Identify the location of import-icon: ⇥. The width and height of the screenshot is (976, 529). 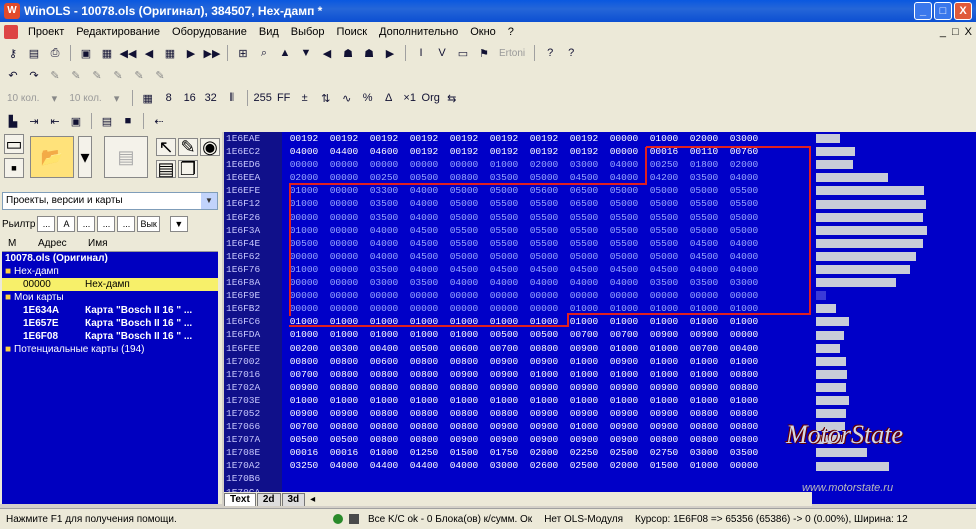
(34, 121).